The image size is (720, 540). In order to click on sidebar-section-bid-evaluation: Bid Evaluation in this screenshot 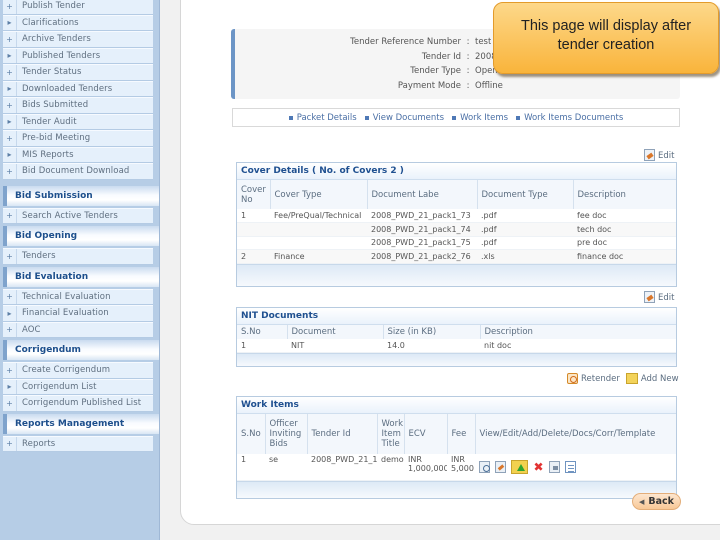, I will do `click(81, 276)`.